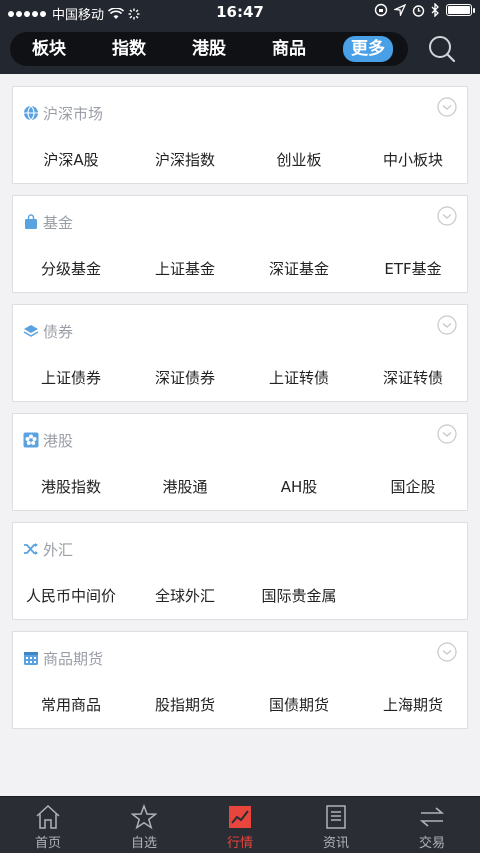  Describe the element at coordinates (144, 817) in the screenshot. I see `star-icon` at that location.